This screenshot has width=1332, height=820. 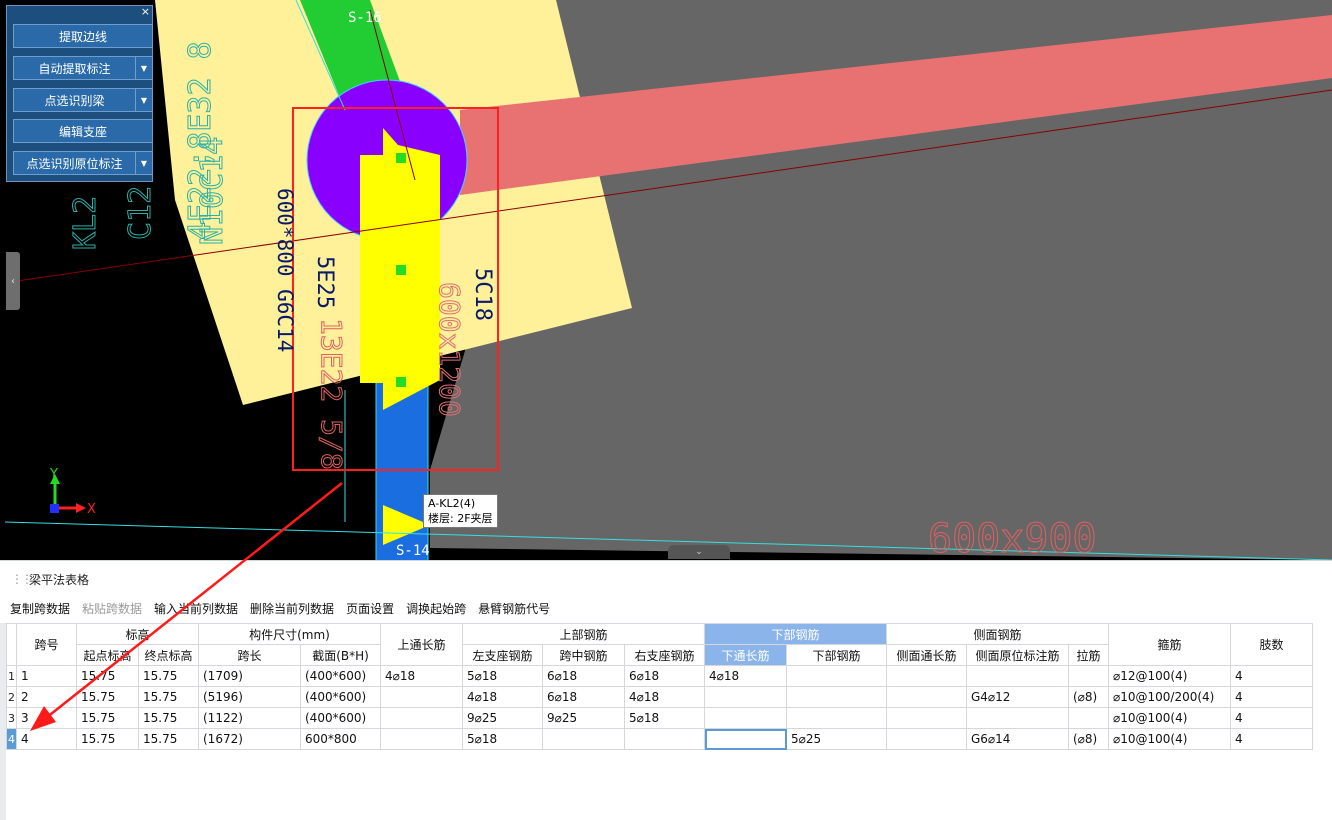 What do you see at coordinates (502, 655) in the screenshot?
I see `header-left-seat: 左支座钢筋` at bounding box center [502, 655].